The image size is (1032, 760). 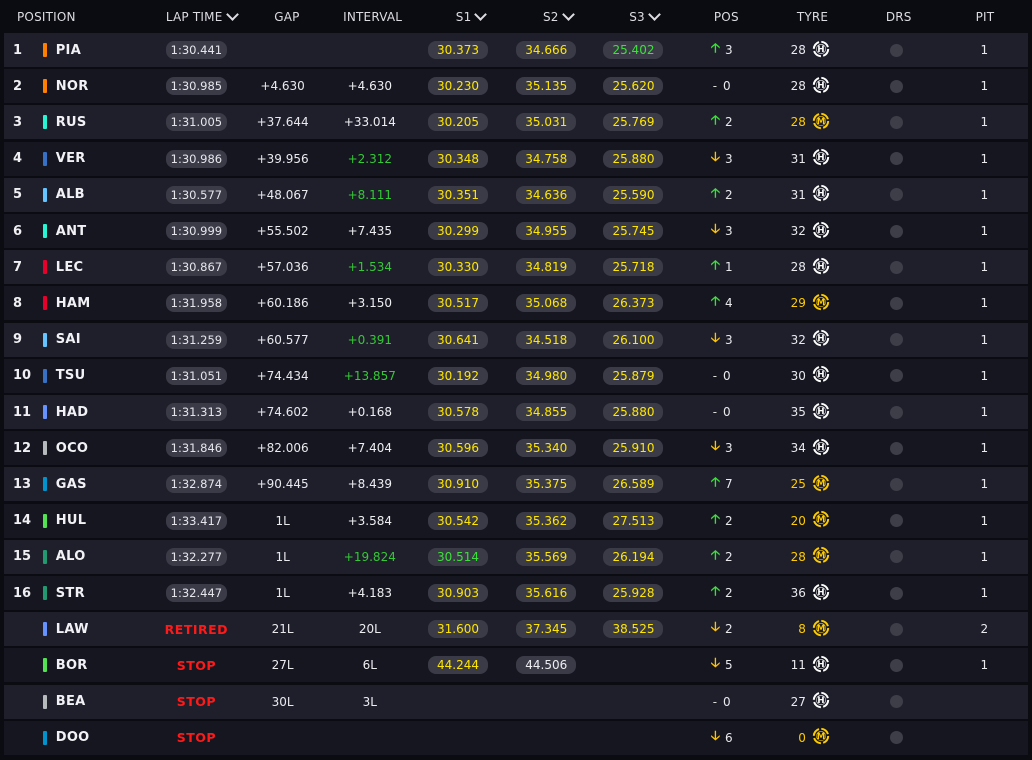 What do you see at coordinates (715, 229) in the screenshot?
I see `arrow-down-icon: 🡣` at bounding box center [715, 229].